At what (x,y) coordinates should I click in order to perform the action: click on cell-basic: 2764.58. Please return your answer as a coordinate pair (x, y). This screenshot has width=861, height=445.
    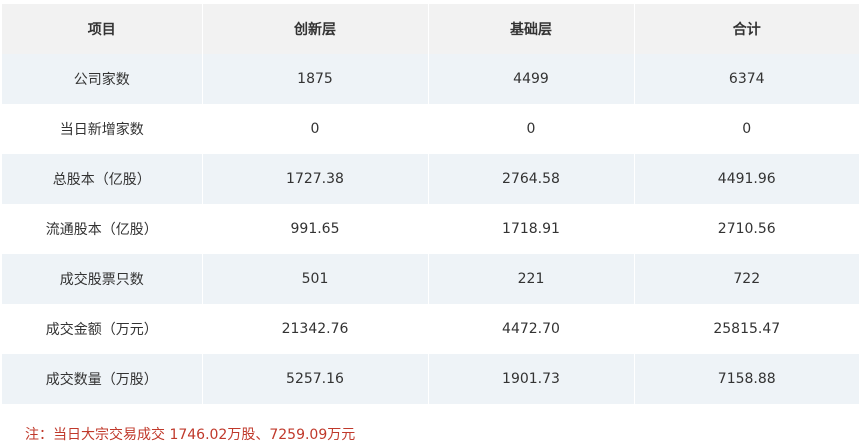
    Looking at the image, I should click on (531, 179).